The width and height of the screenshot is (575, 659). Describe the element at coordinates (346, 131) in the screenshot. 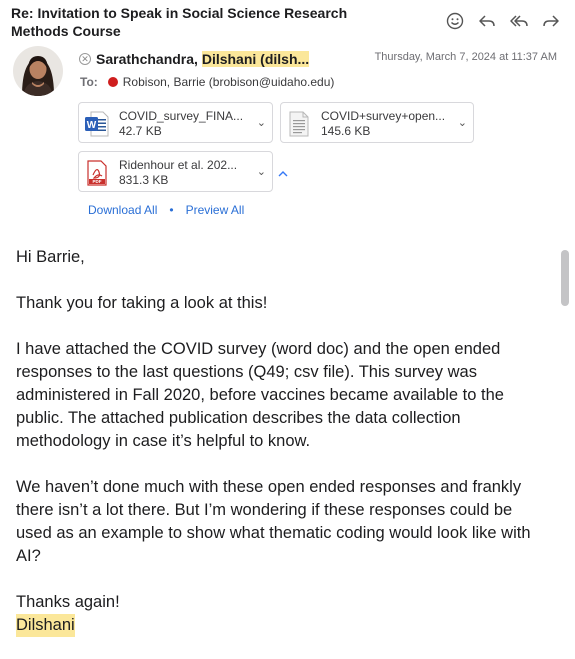

I see `attachment-size: 145.6 KB` at that location.